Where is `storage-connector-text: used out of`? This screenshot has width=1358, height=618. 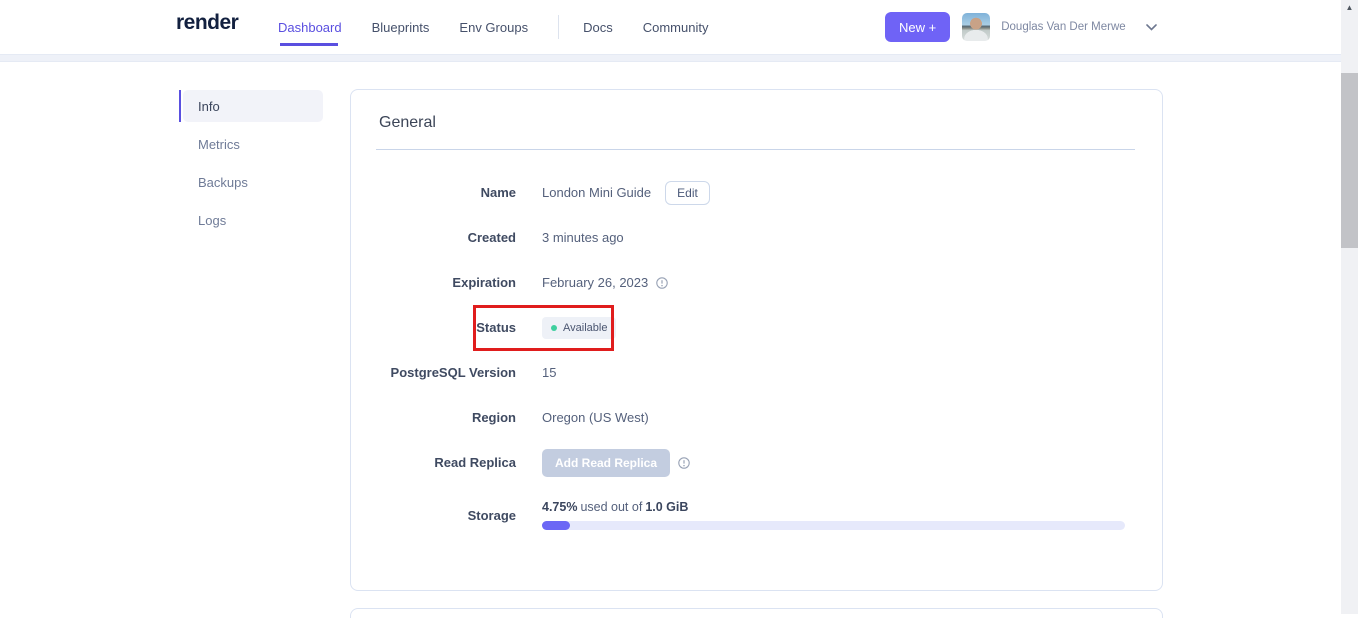
storage-connector-text: used out of is located at coordinates (611, 507).